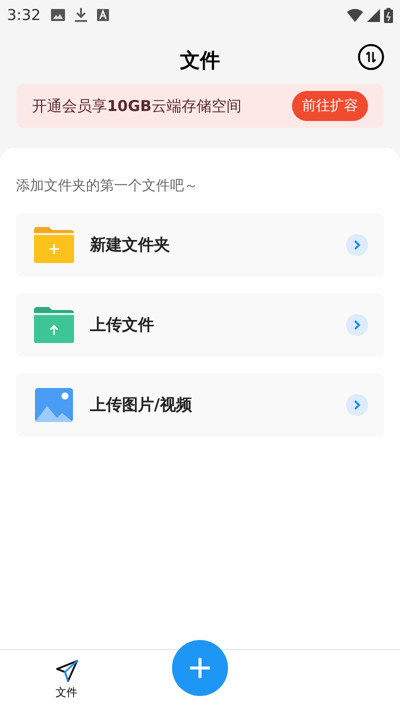 The width and height of the screenshot is (400, 711). I want to click on page-title: 文件, so click(200, 60).